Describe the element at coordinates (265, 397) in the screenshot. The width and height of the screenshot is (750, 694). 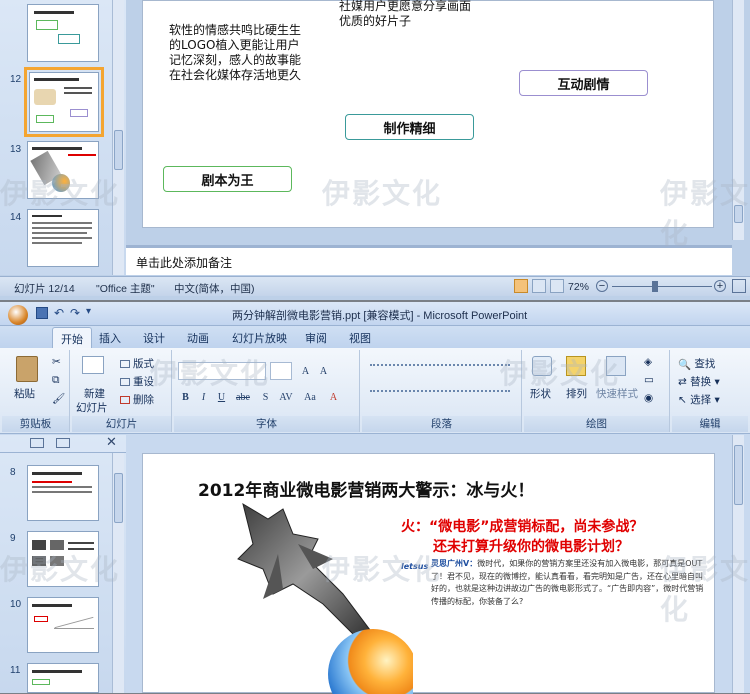
I see `shadow-button: S` at that location.